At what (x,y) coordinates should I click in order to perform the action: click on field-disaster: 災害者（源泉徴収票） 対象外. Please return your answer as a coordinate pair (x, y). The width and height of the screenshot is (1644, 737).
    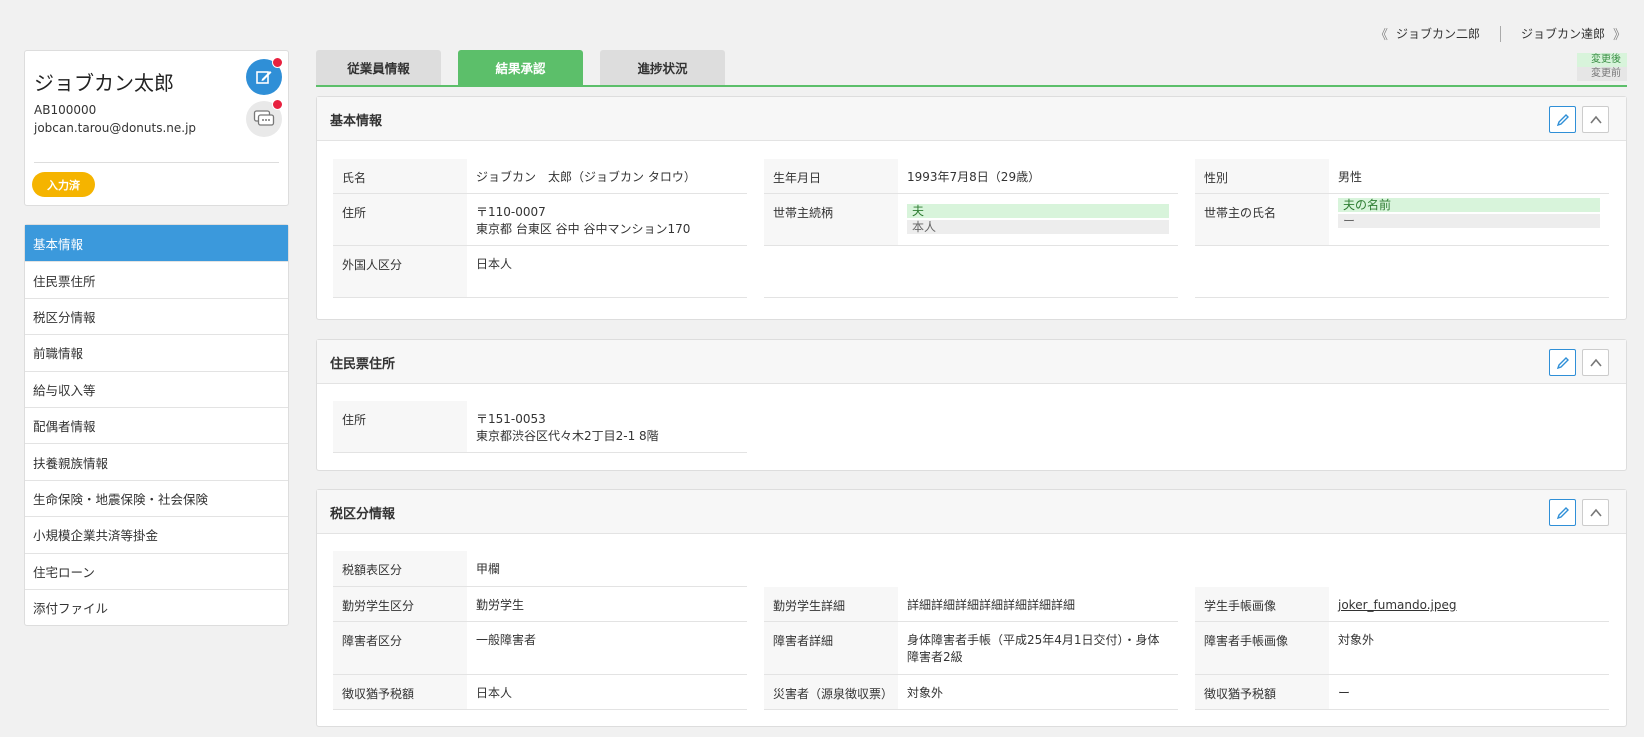
    Looking at the image, I should click on (971, 692).